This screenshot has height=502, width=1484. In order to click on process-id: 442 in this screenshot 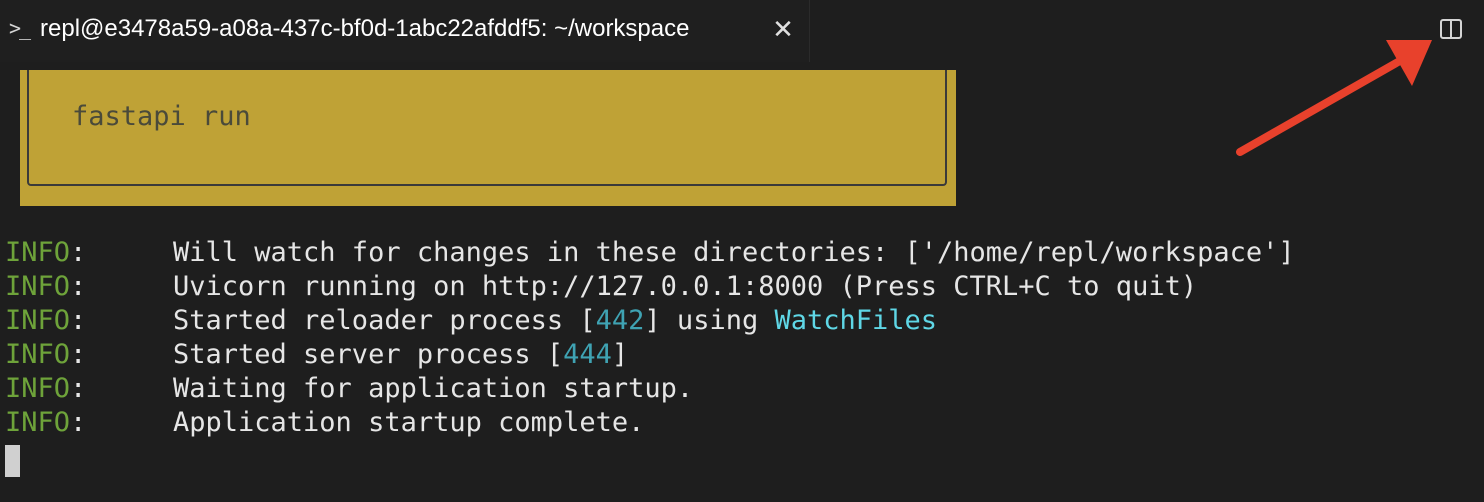, I will do `click(620, 320)`.